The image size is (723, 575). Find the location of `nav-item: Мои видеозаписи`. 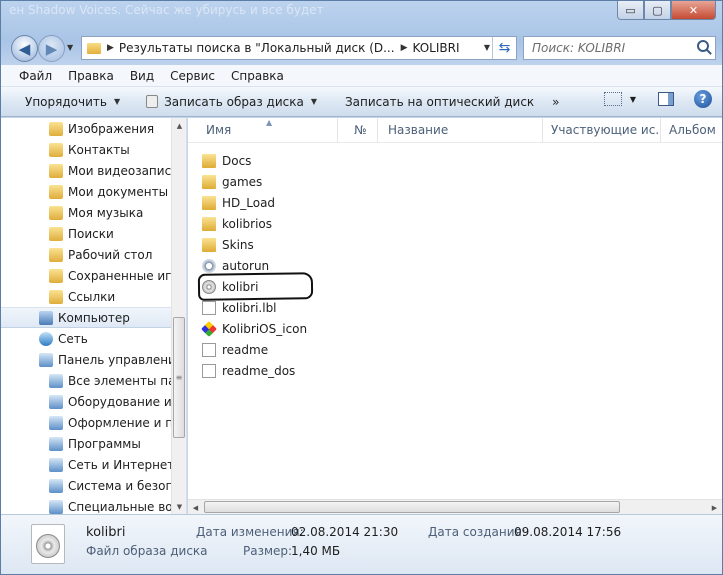

nav-item: Мои видеозаписи is located at coordinates (86, 170).